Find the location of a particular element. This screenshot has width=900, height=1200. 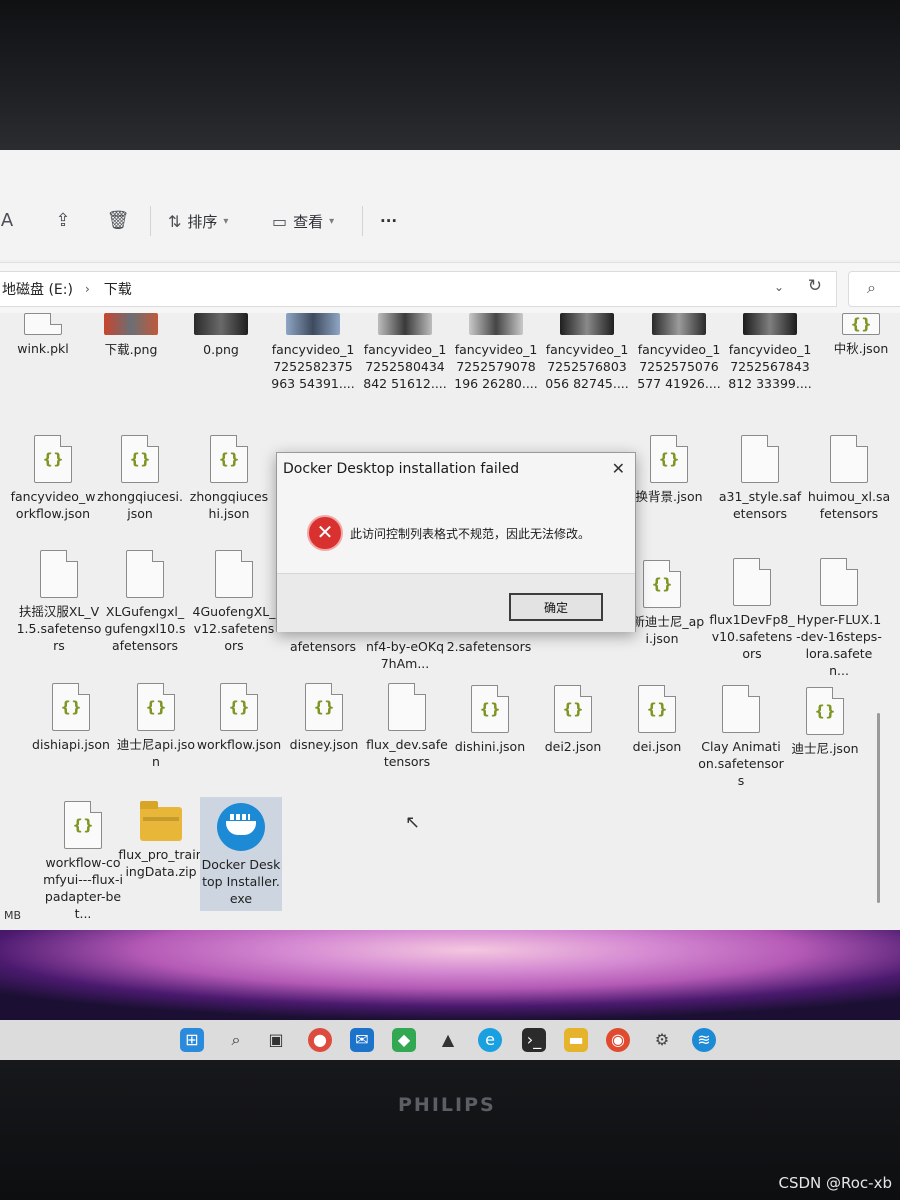

start-icon: ⊞ is located at coordinates (192, 1040).